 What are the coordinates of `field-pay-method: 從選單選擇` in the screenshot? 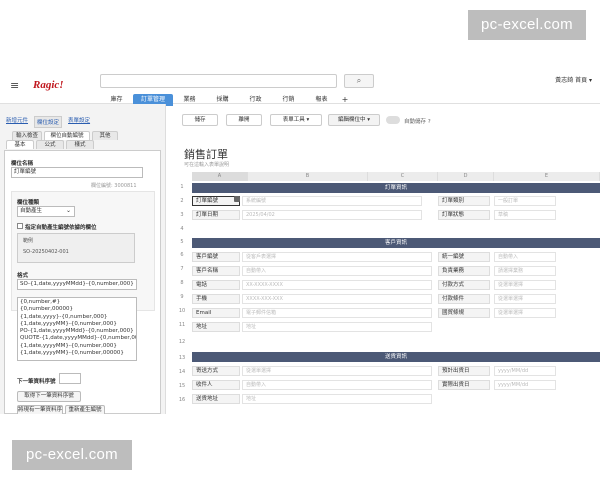 It's located at (525, 285).